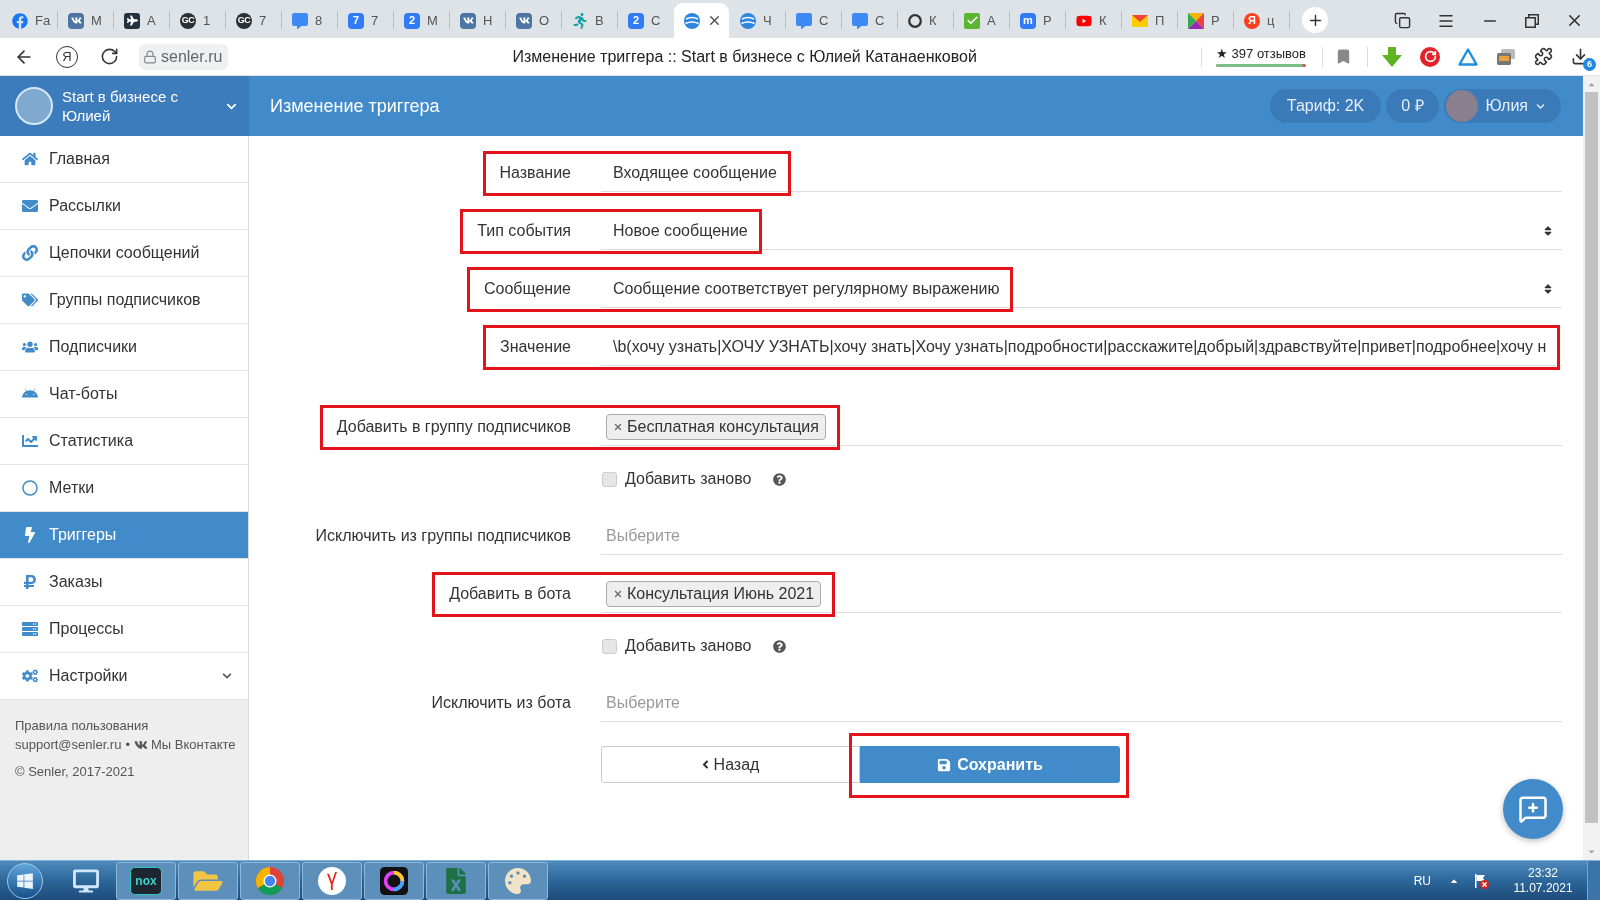  I want to click on project-name: Start в бизнесе с Юлией, so click(120, 106).